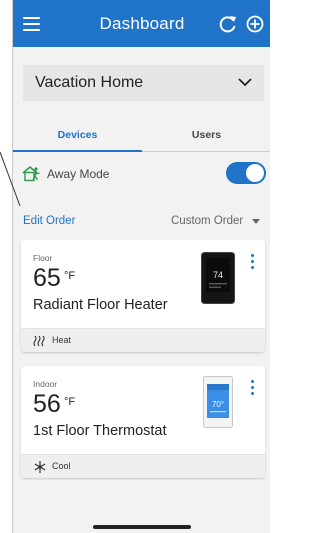 This screenshot has width=320, height=533. Describe the element at coordinates (89, 82) in the screenshot. I see `home-selector-value: Vacation Home` at that location.